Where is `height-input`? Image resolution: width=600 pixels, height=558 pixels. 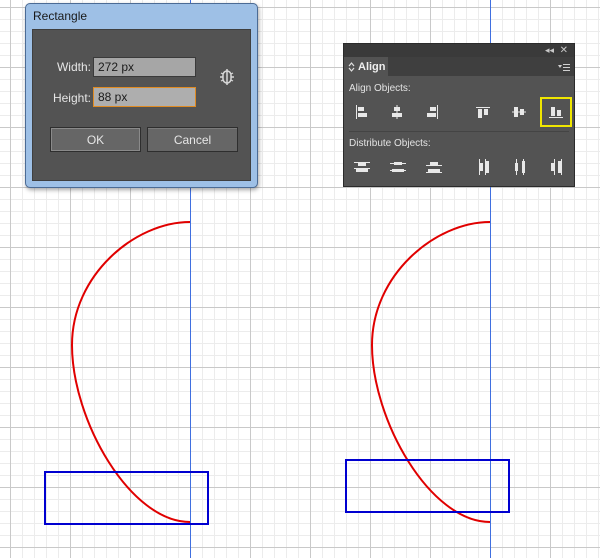
height-input is located at coordinates (144, 97).